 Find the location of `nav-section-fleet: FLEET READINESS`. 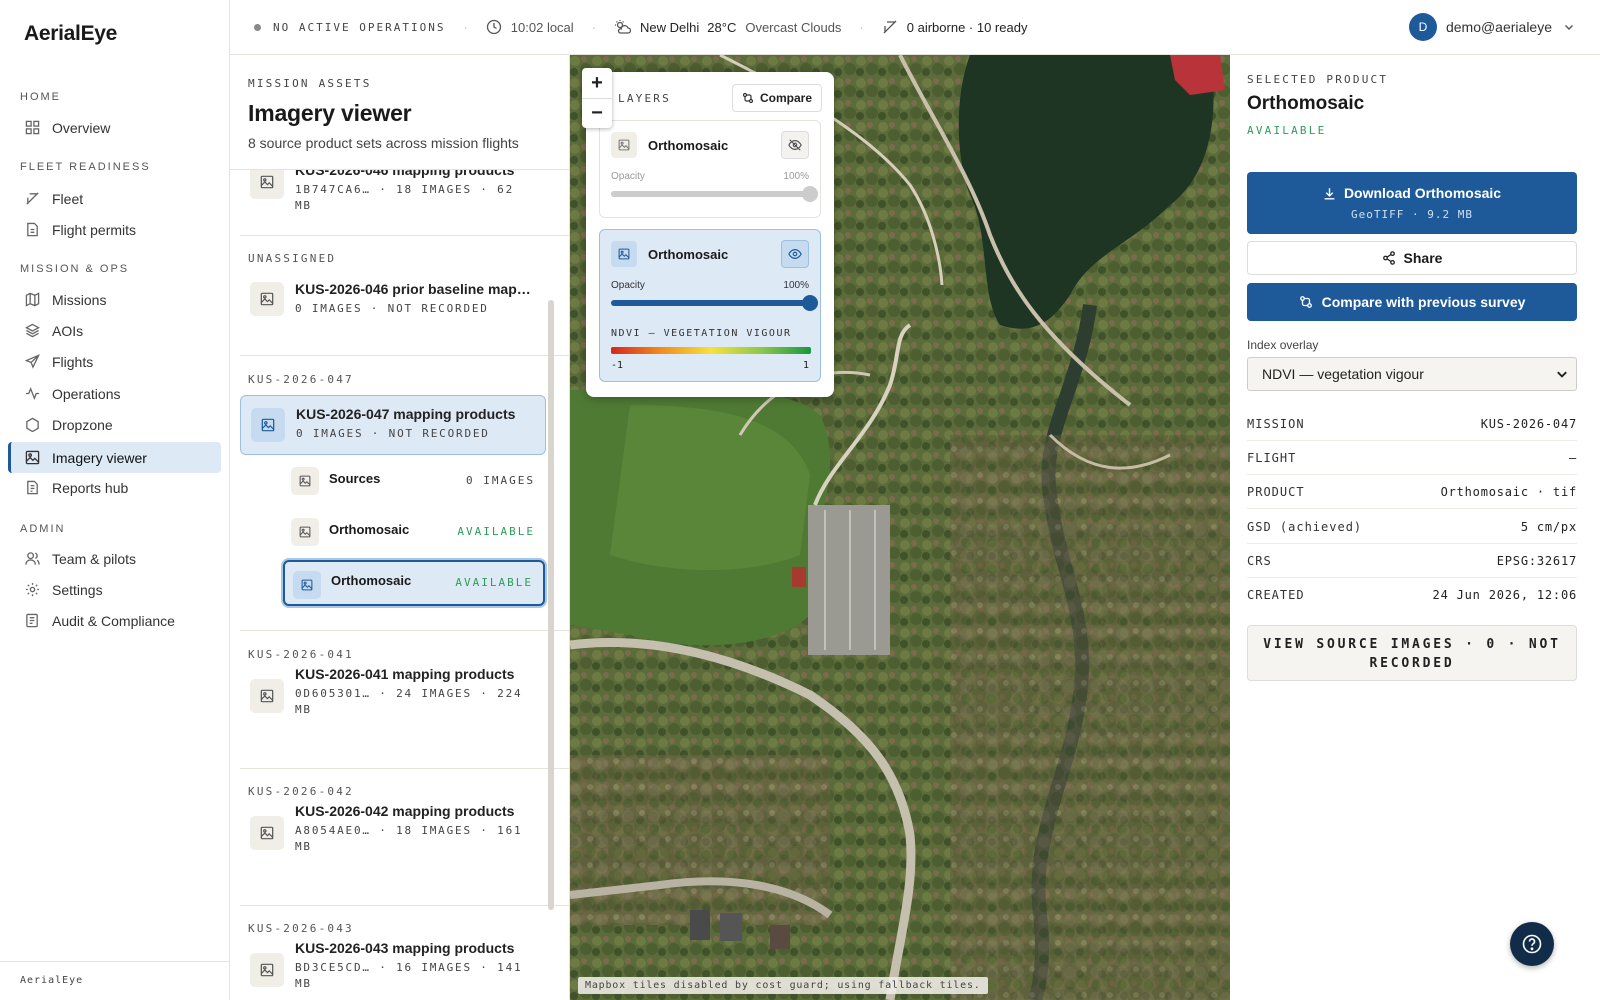

nav-section-fleet: FLEET READINESS is located at coordinates (85, 167).